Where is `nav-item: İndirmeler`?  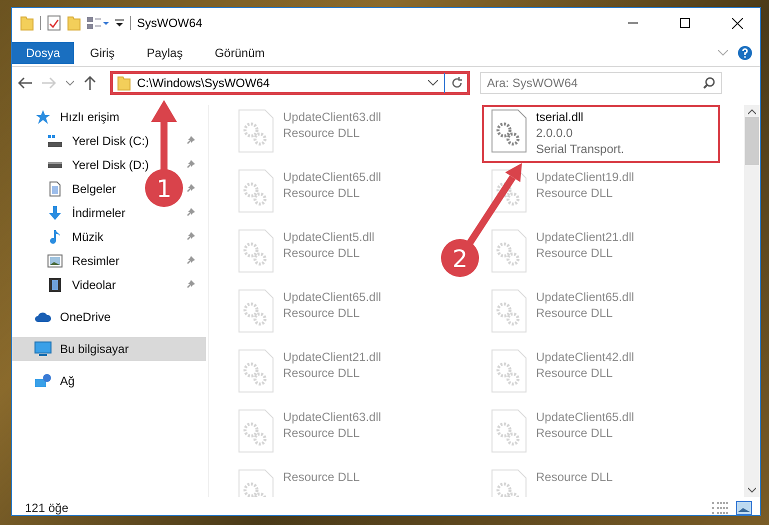
nav-item: İndirmeler is located at coordinates (86, 213).